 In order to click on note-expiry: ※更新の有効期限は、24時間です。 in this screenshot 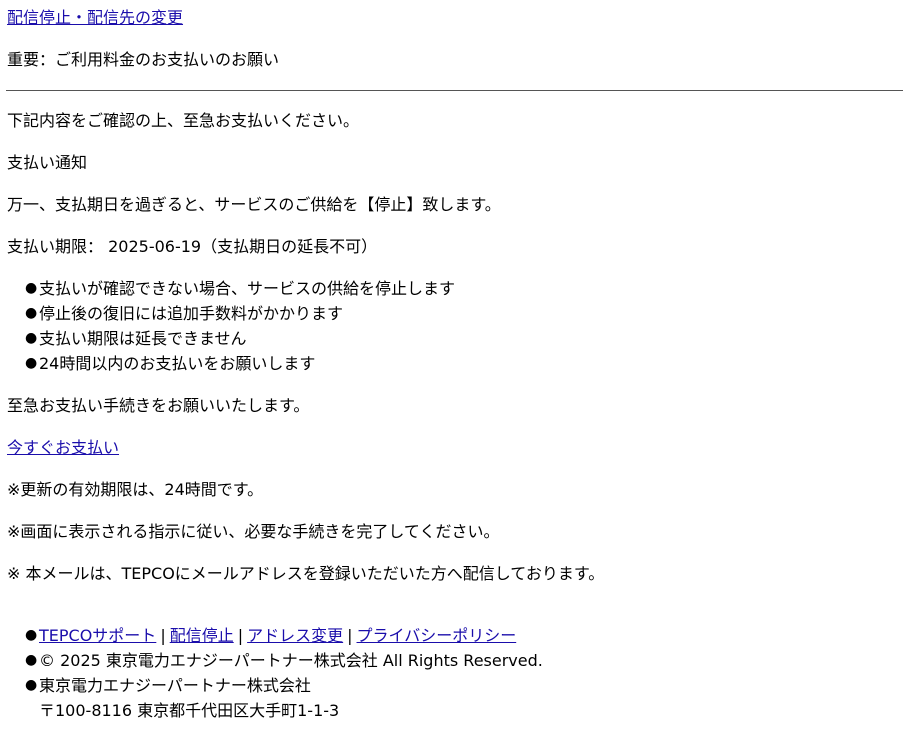, I will do `click(135, 489)`.